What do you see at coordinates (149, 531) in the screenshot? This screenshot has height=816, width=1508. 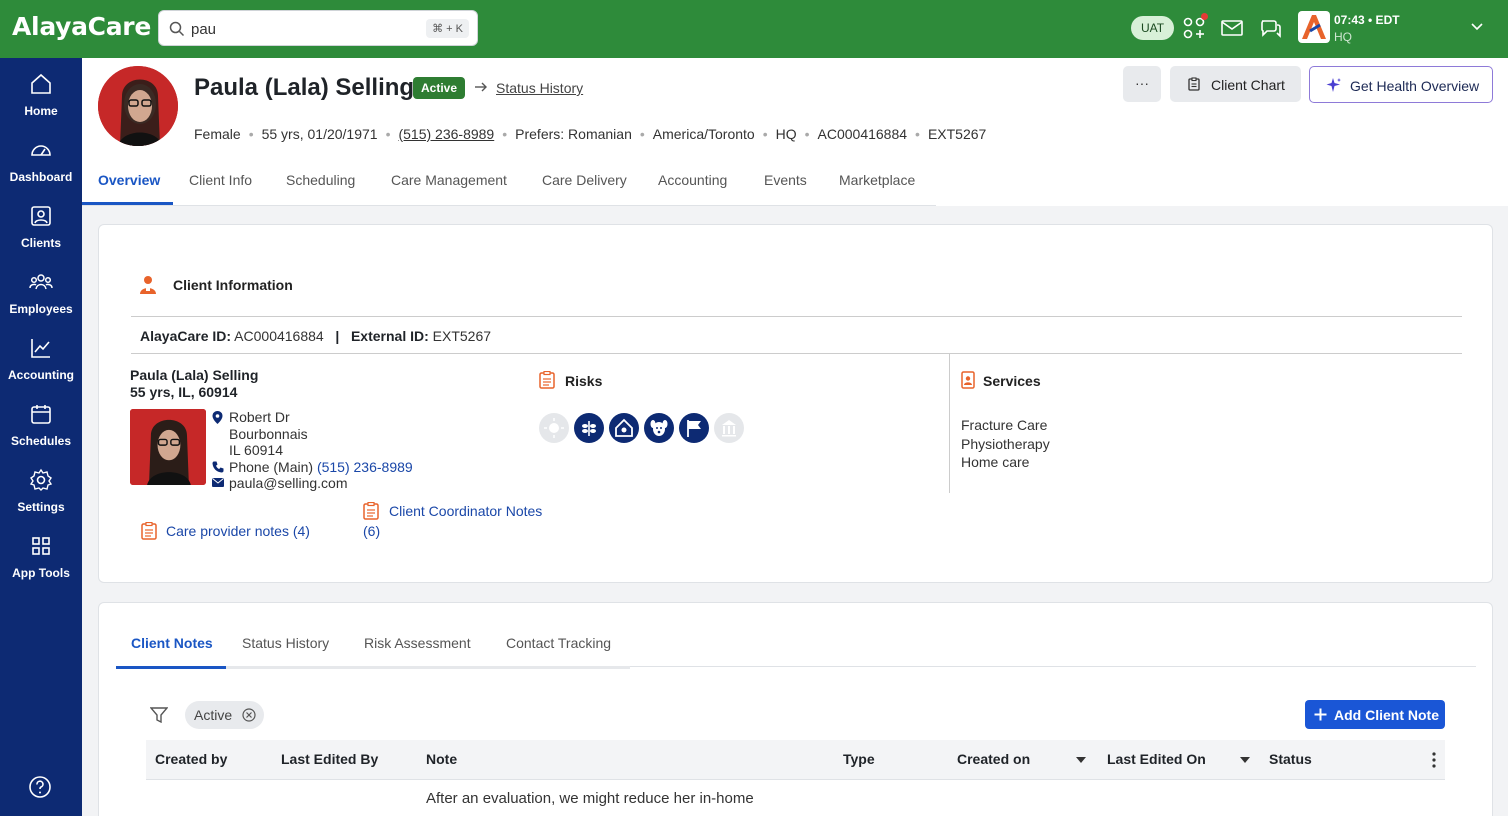 I see `notes-icon` at bounding box center [149, 531].